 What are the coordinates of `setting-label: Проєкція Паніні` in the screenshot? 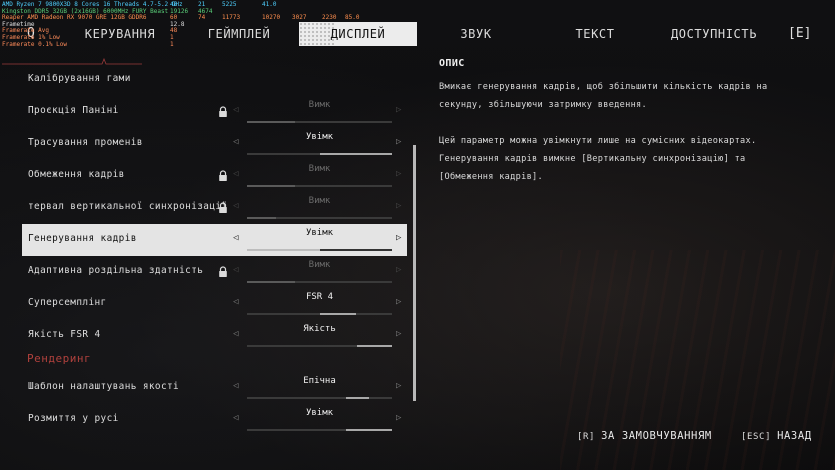 It's located at (73, 110).